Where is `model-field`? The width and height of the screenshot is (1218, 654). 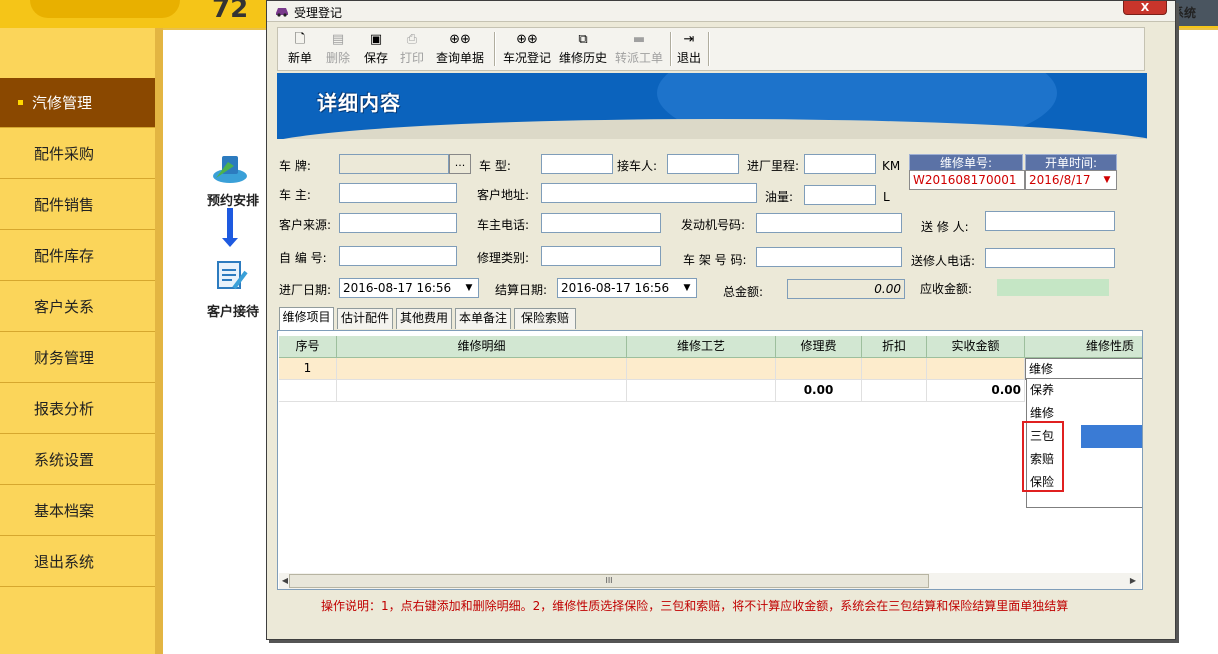 model-field is located at coordinates (577, 164).